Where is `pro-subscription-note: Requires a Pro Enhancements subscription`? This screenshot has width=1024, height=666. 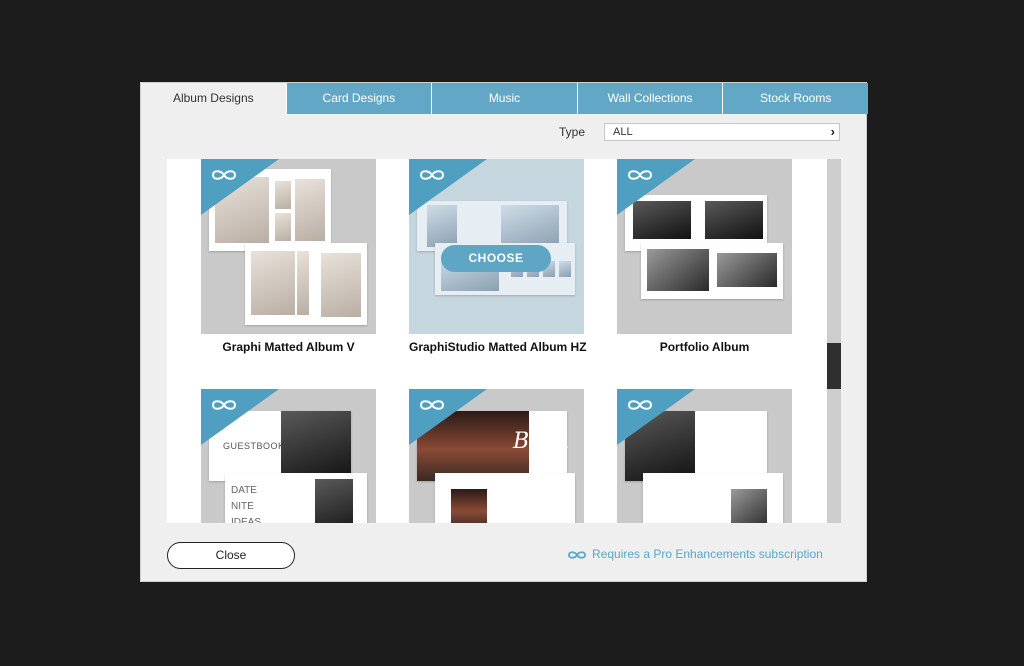
pro-subscription-note: Requires a Pro Enhancements subscription is located at coordinates (694, 554).